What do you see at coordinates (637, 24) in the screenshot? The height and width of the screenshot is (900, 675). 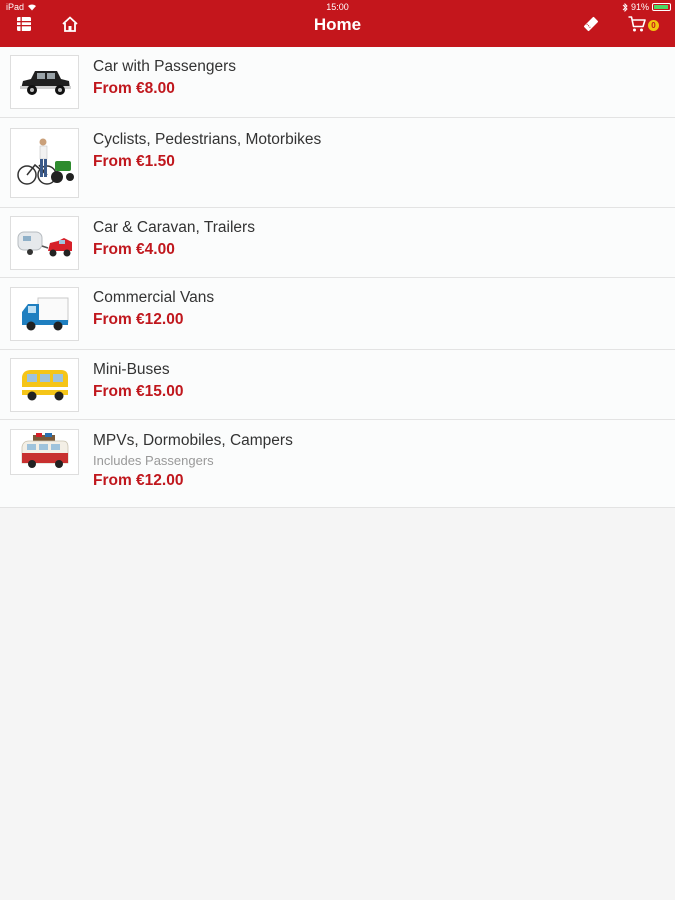 I see `cart-icon` at bounding box center [637, 24].